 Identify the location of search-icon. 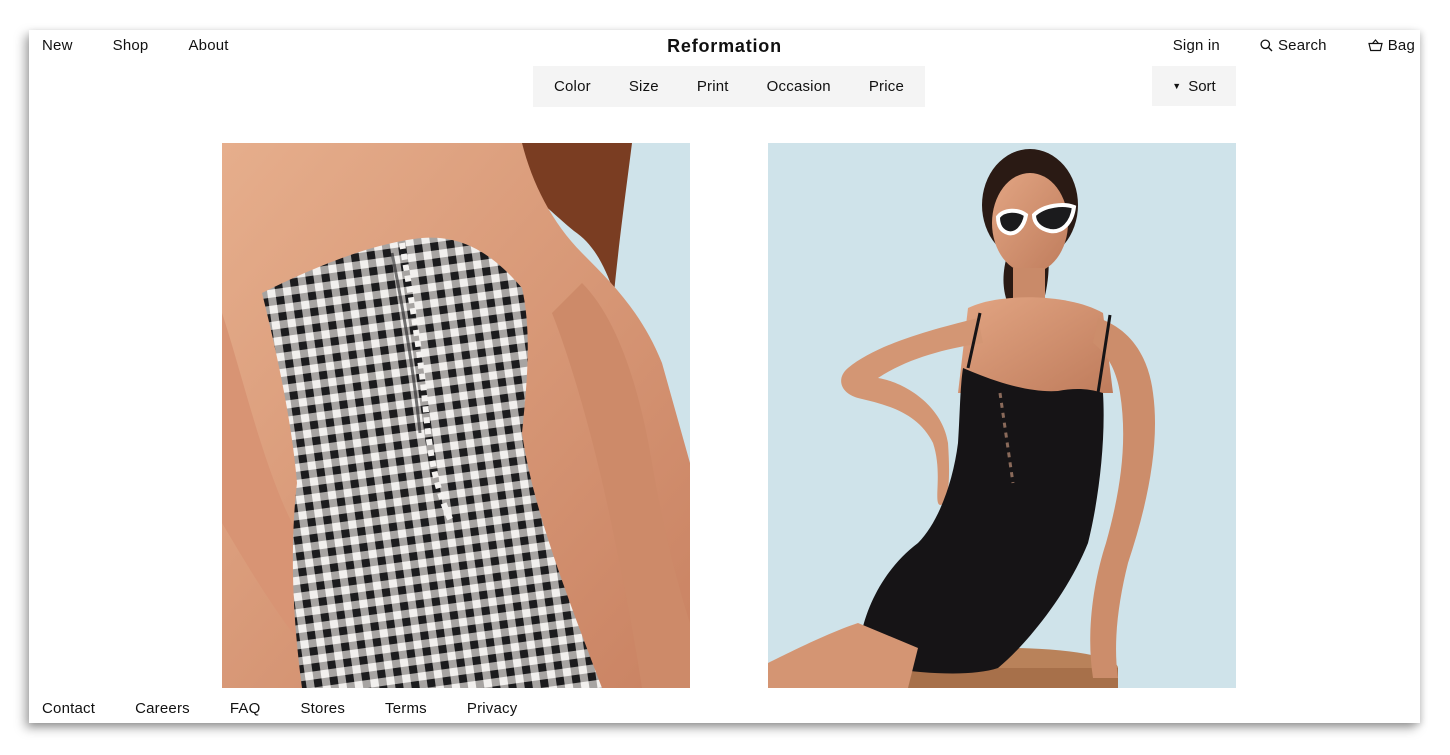
(1266, 45).